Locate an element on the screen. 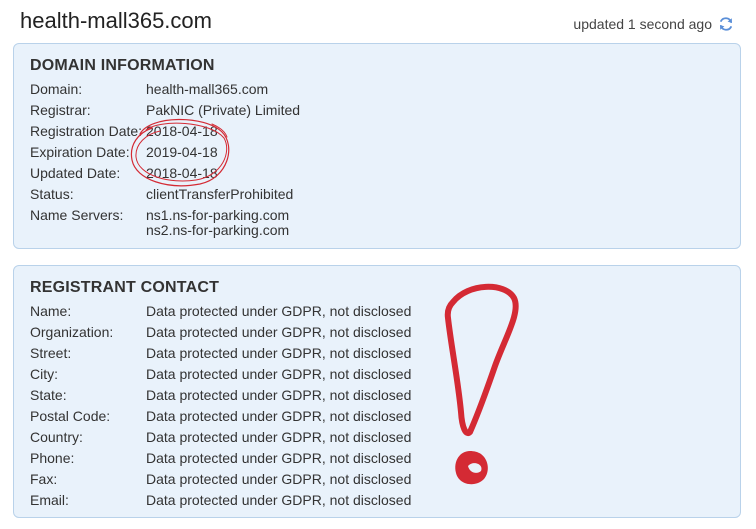 The image size is (756, 529). domain-label: Domain: is located at coordinates (56, 89).